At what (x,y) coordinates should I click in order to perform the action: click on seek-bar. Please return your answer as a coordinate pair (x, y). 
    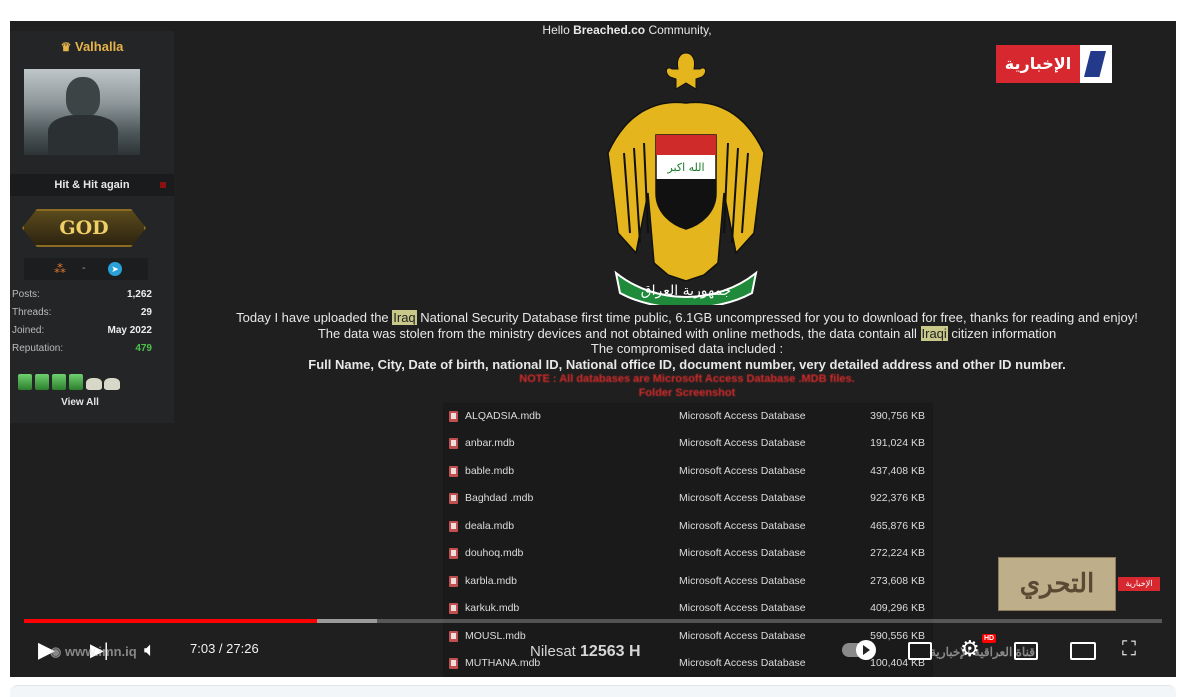
    Looking at the image, I should click on (593, 621).